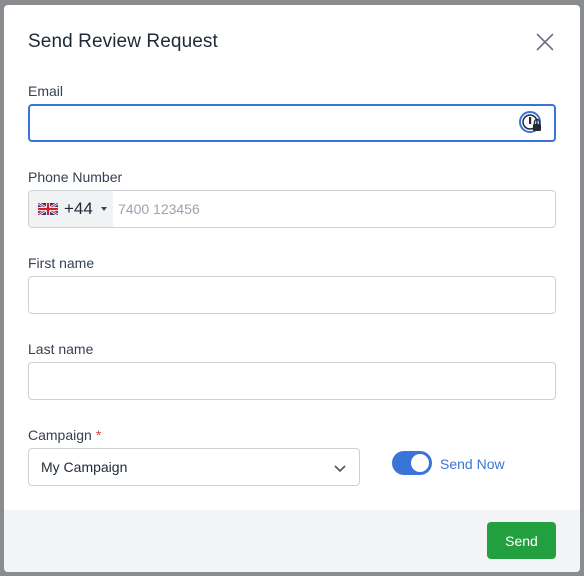 The height and width of the screenshot is (576, 584). I want to click on email-field, so click(292, 123).